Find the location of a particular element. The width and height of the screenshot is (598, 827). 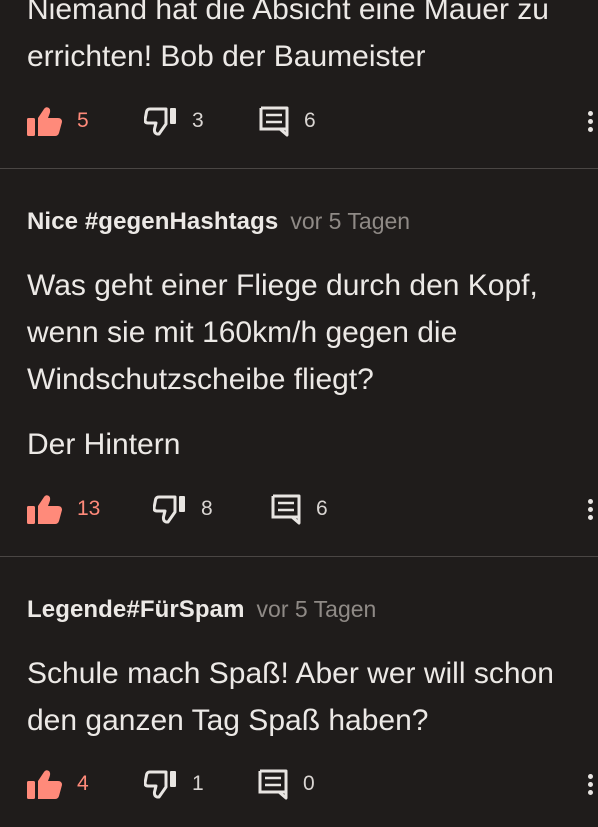

dislike-button: 1 is located at coordinates (174, 784).